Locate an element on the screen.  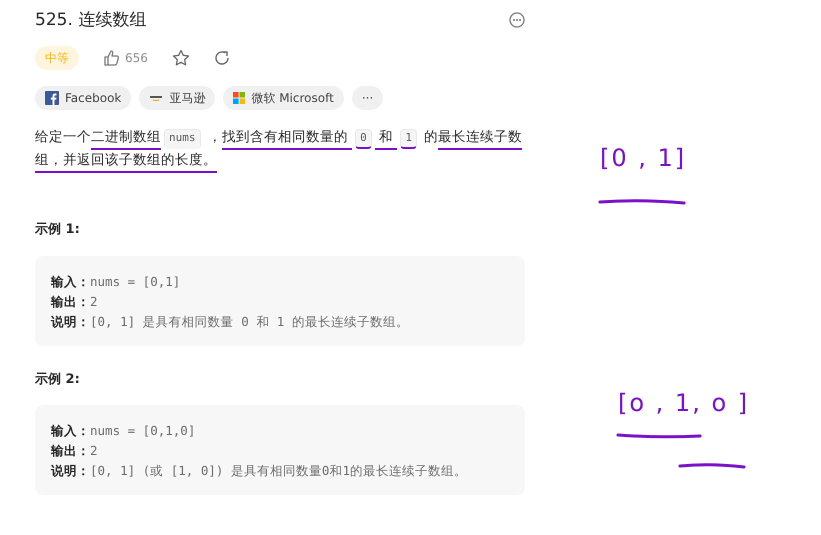
ink-underline is located at coordinates (712, 466).